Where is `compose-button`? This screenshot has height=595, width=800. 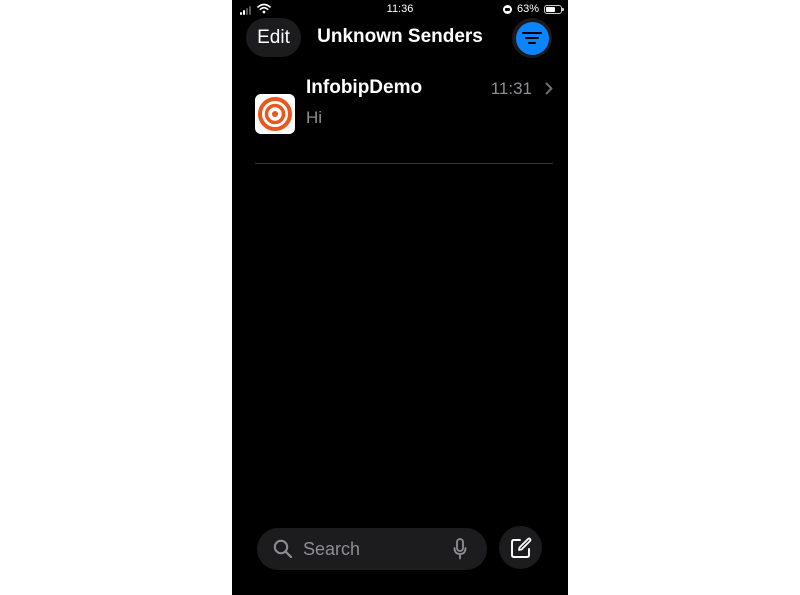 compose-button is located at coordinates (520, 547).